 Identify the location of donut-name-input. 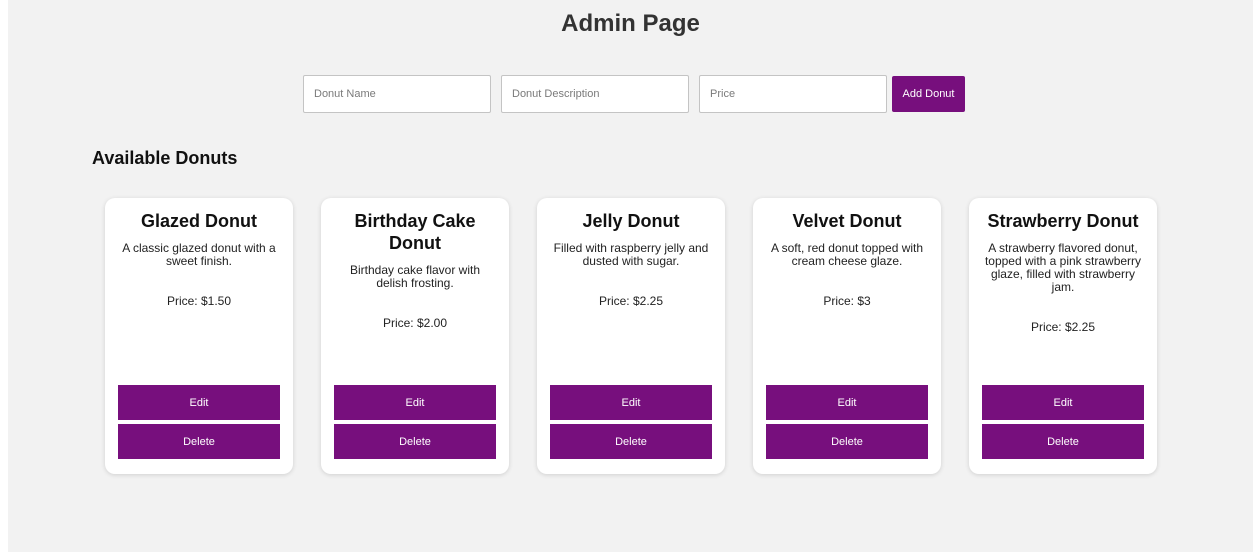
(397, 94).